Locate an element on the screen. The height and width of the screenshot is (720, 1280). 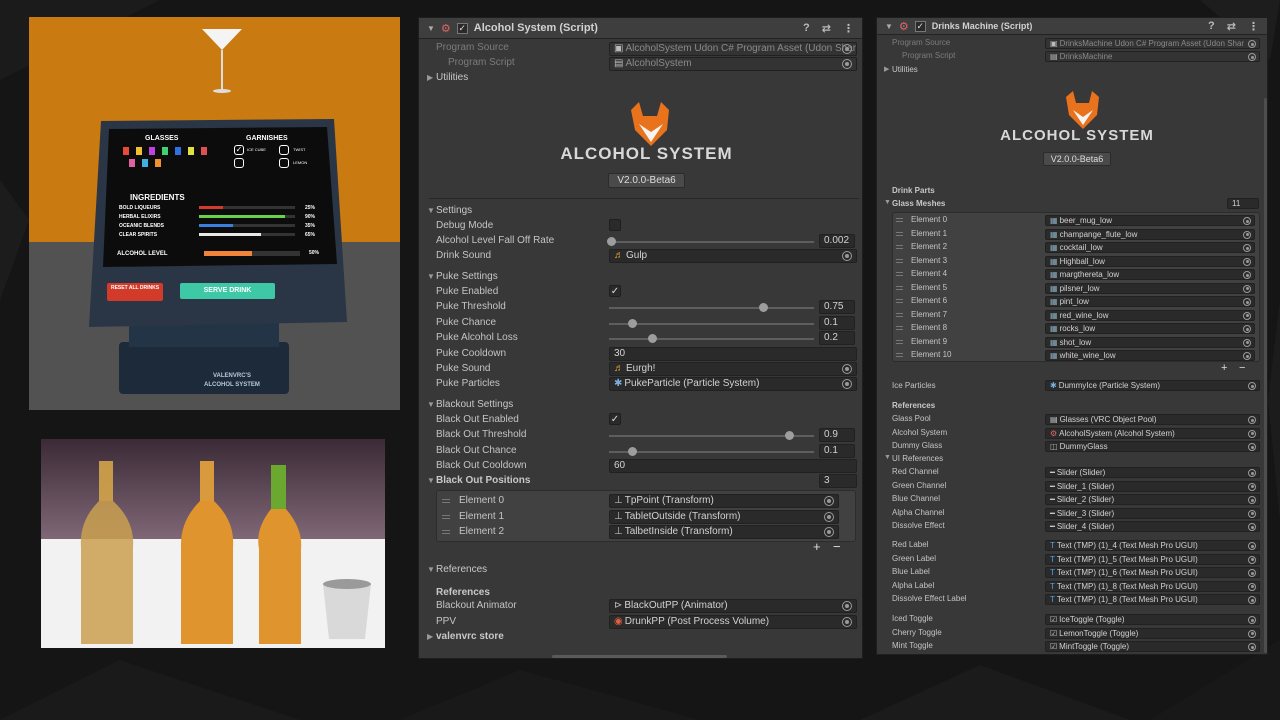
mesh-element-field: ▦ rocks_low is located at coordinates (1150, 328).